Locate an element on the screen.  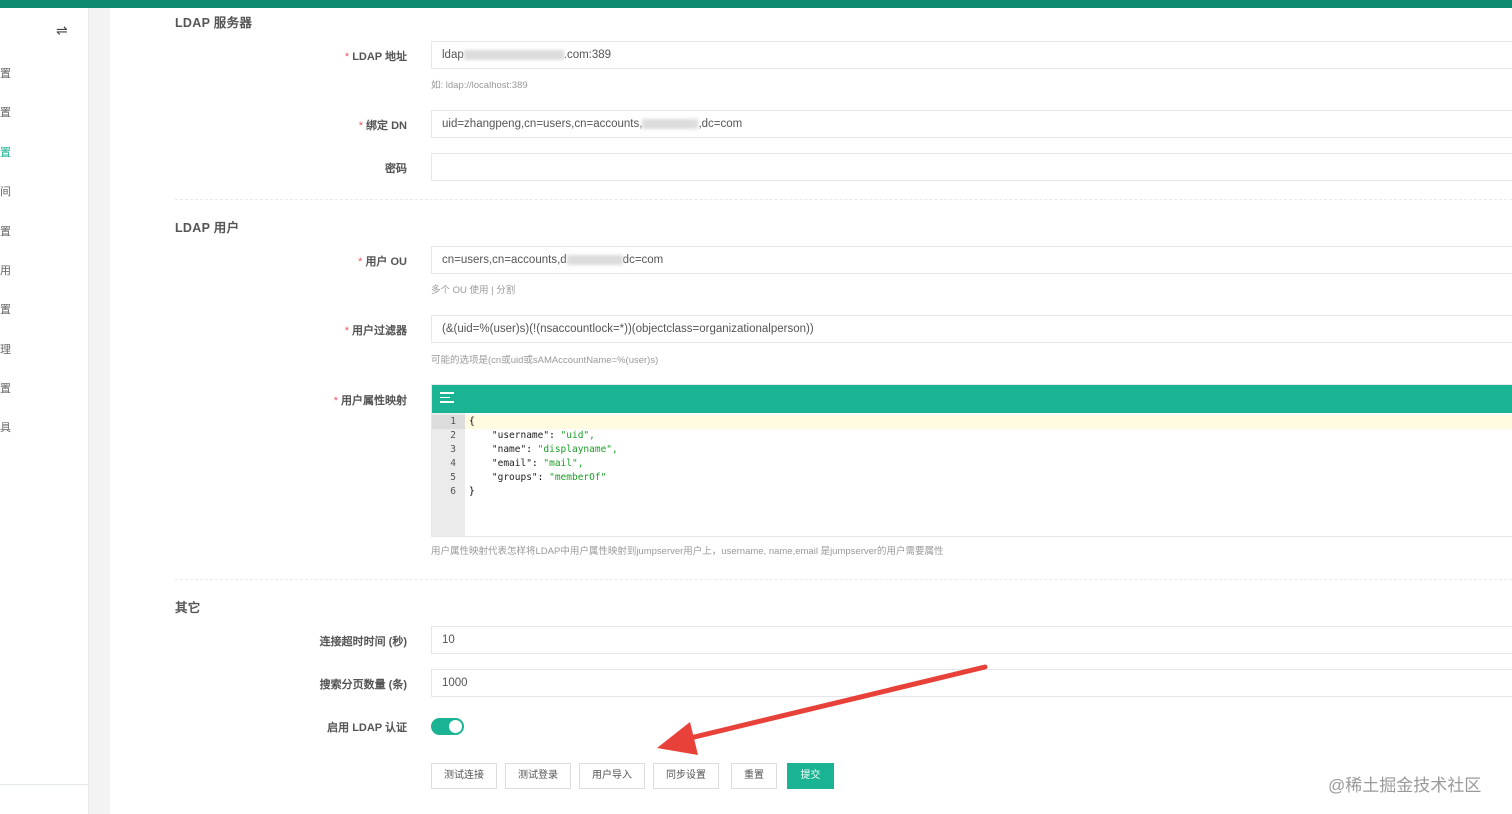
reset-button: 重置 is located at coordinates (754, 776).